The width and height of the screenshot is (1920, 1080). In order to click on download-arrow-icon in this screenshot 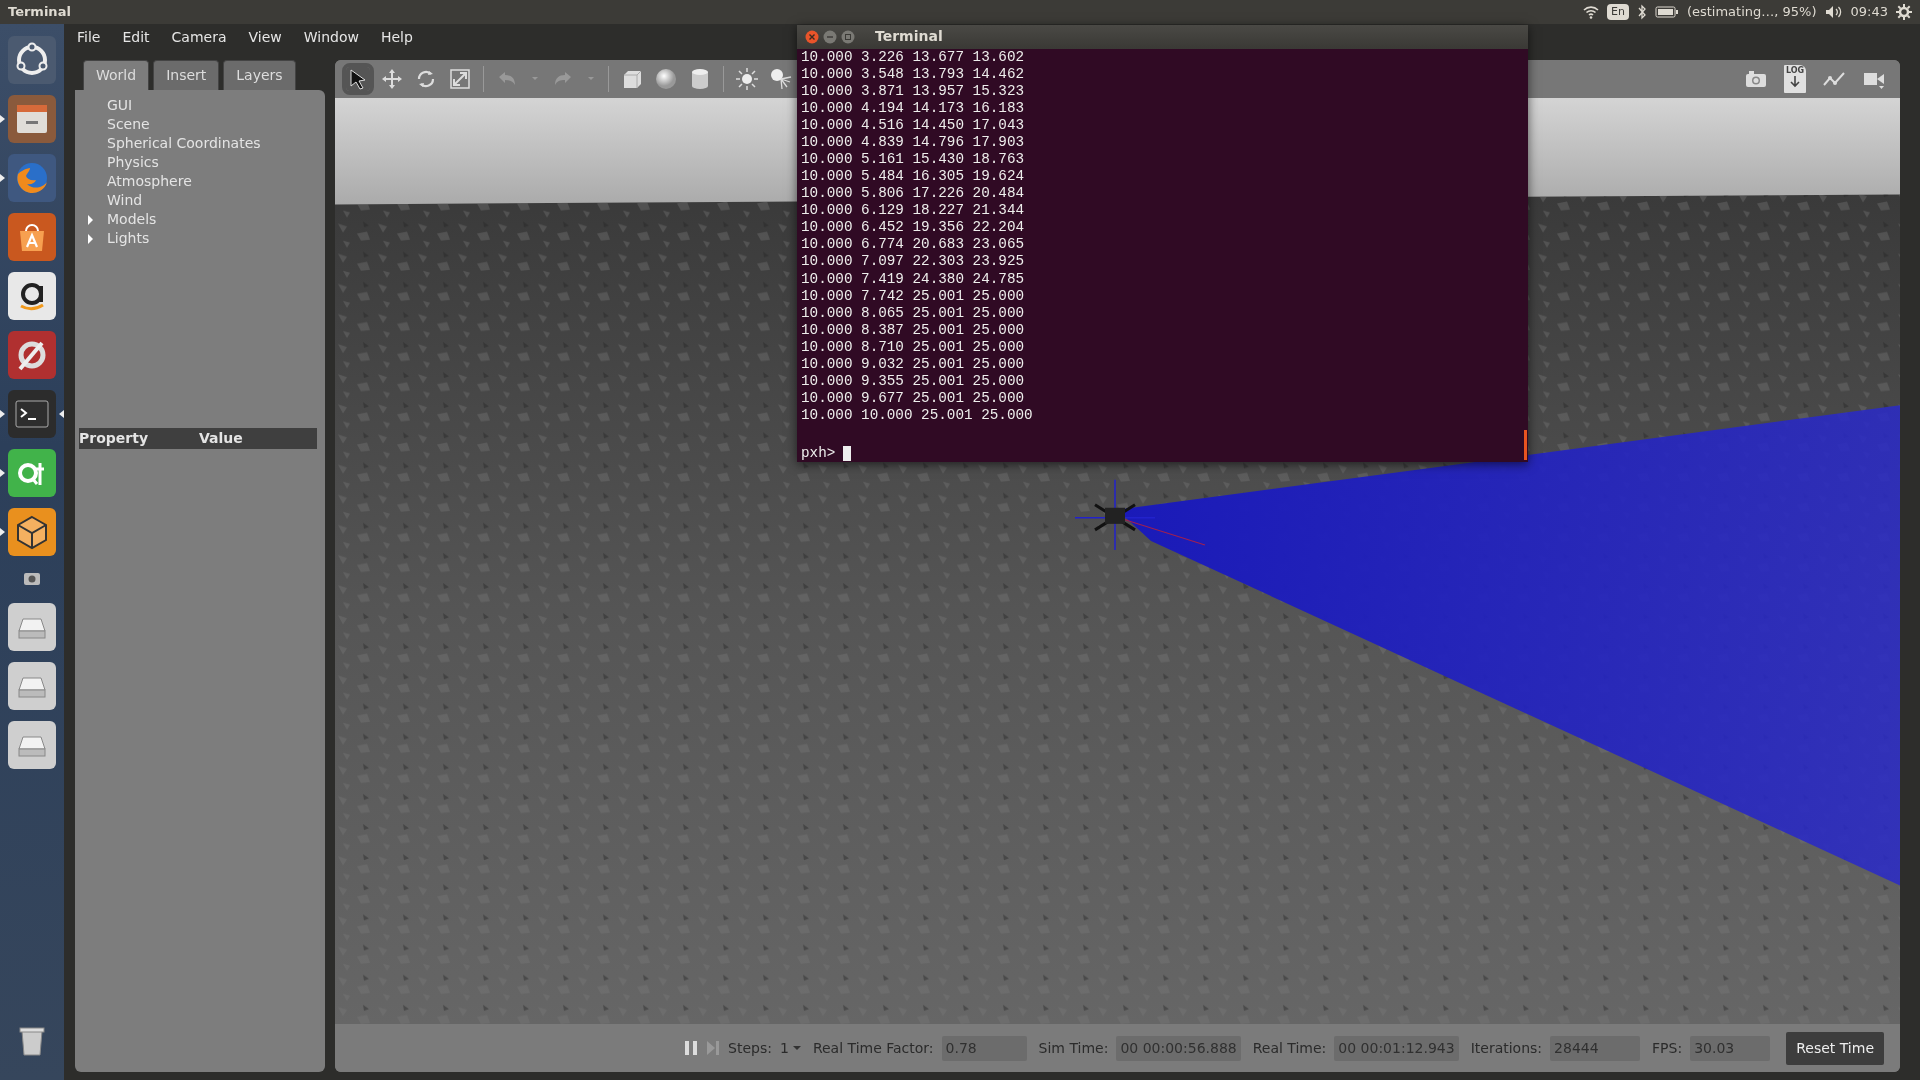, I will do `click(1795, 82)`.